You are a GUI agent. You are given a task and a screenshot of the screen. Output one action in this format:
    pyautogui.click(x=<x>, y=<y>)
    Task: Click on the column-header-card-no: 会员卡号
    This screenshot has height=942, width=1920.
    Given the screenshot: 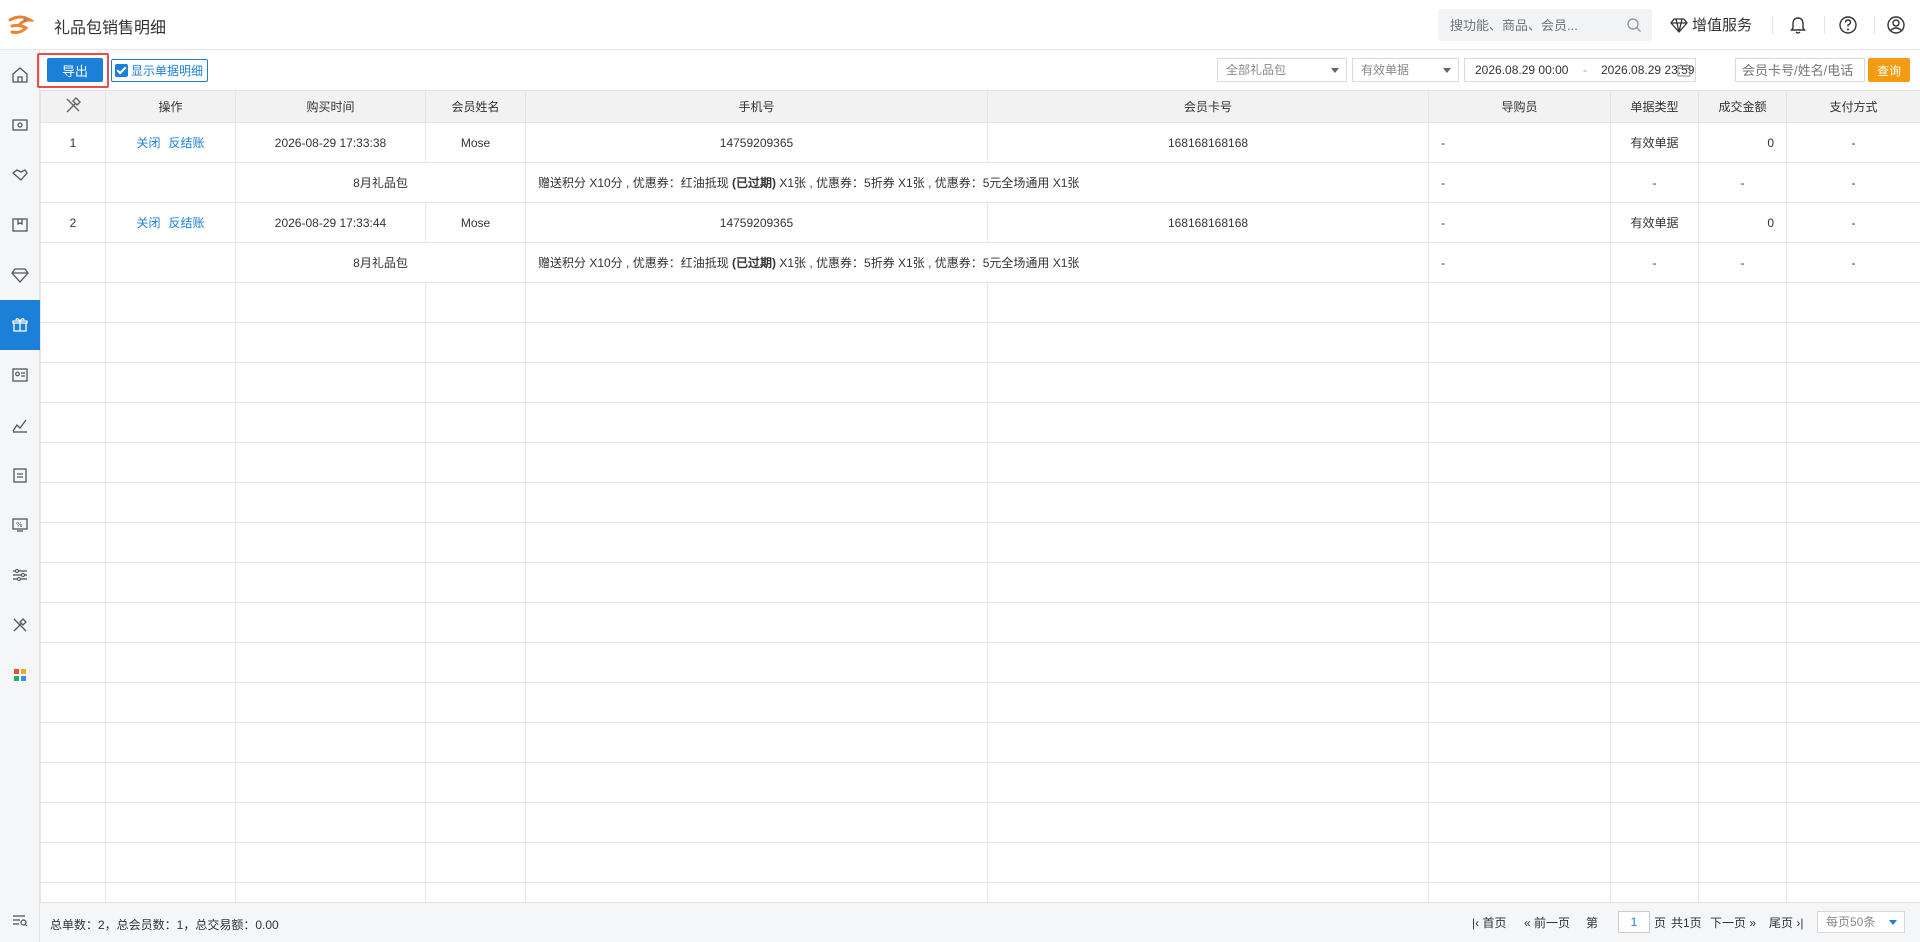 What is the action you would take?
    pyautogui.click(x=1208, y=106)
    